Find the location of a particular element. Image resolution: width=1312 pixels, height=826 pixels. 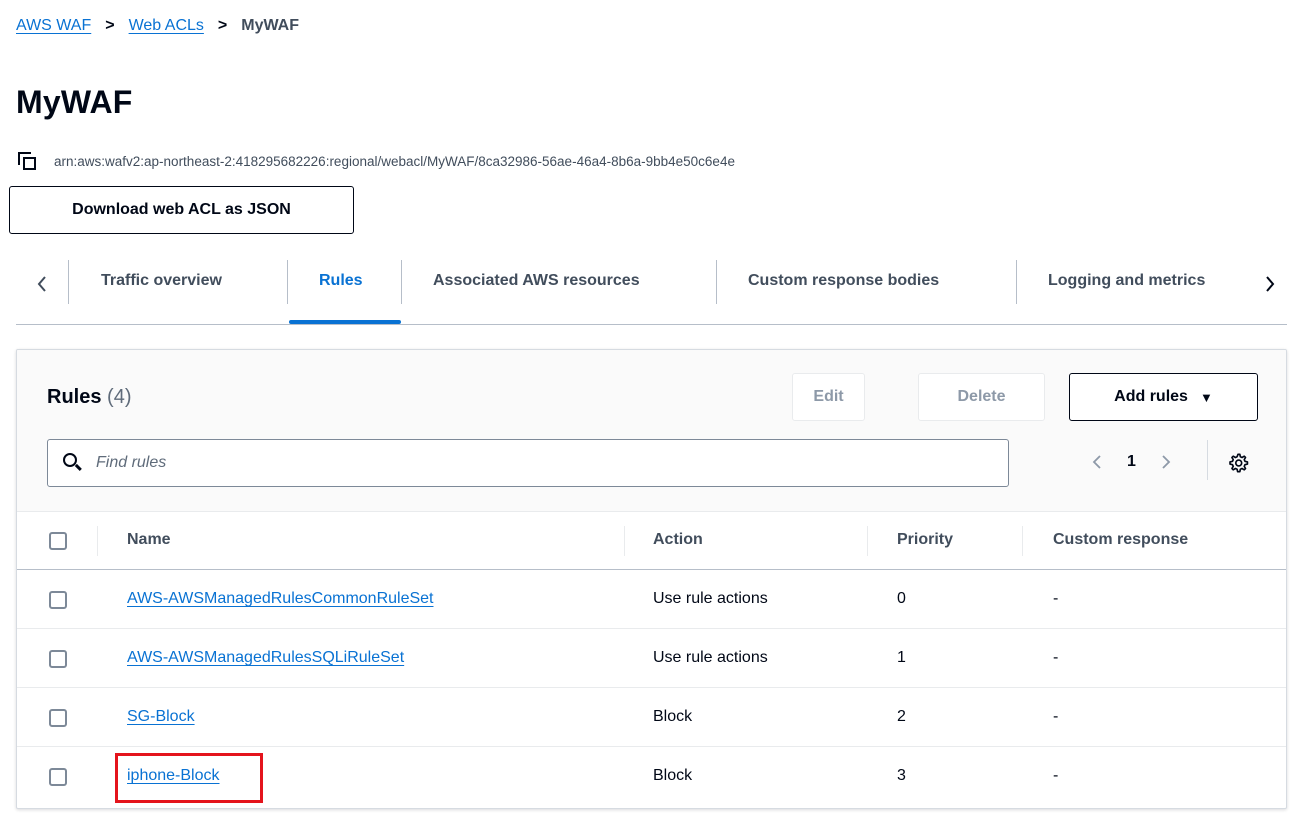

current-page: 1 is located at coordinates (1131, 462).